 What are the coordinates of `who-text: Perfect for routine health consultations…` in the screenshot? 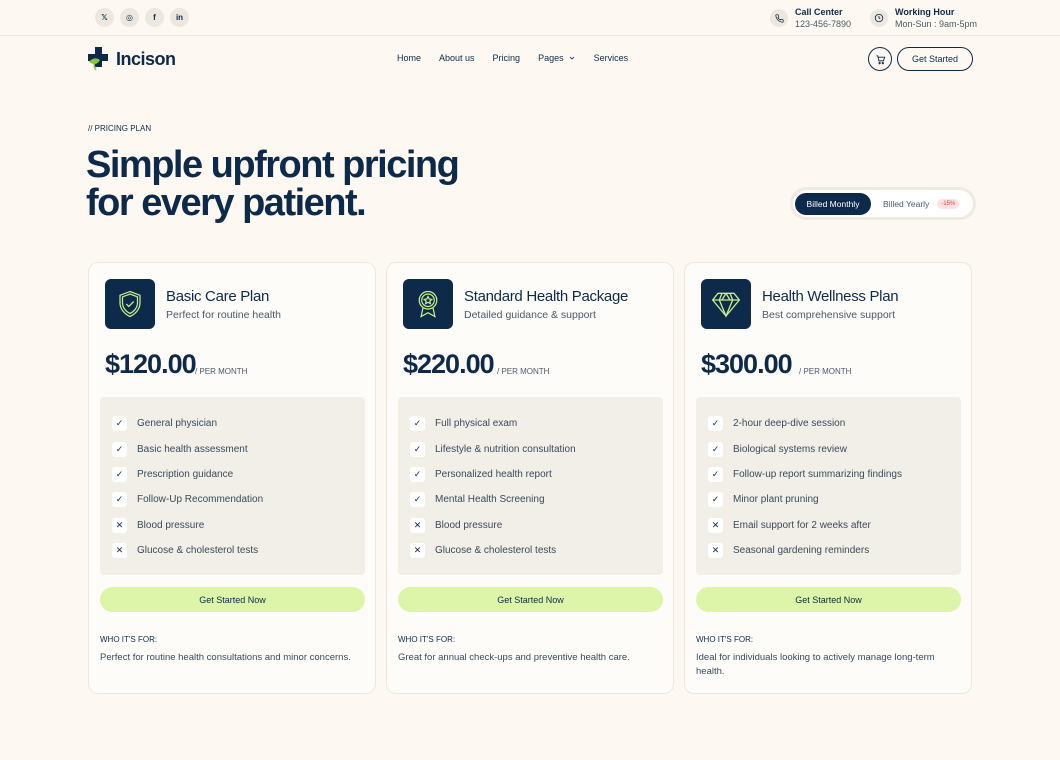 It's located at (225, 657).